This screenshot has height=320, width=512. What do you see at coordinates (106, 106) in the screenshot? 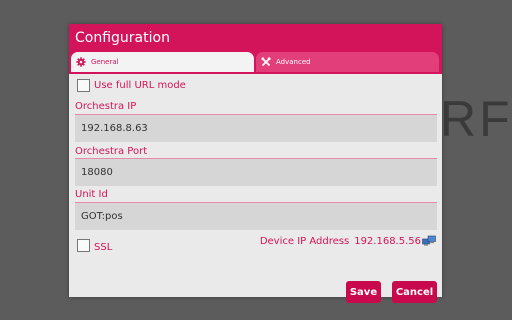
I see `orchestra-ip-label: Orchestra IP` at bounding box center [106, 106].